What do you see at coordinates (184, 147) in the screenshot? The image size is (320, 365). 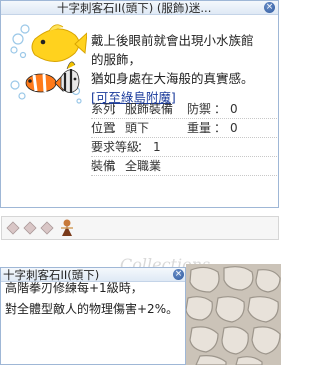 I see `stats-row-level: 要求等級 ： 1` at bounding box center [184, 147].